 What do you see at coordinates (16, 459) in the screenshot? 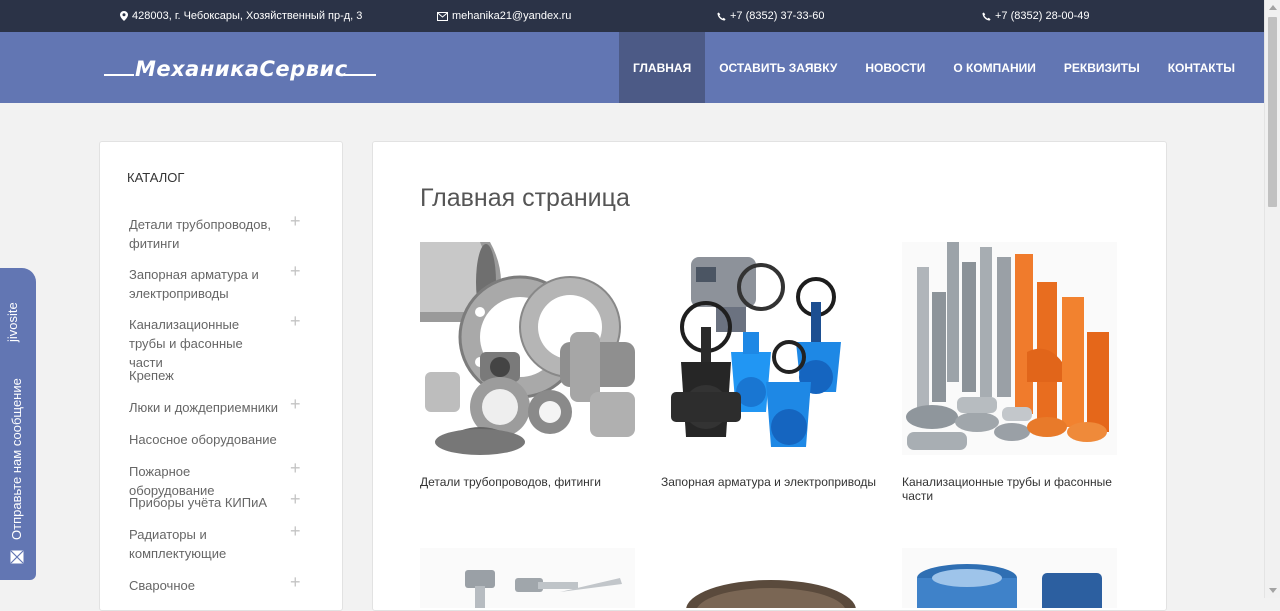
I see `chat-message-prompt: Отправьте нам сообщение` at bounding box center [16, 459].